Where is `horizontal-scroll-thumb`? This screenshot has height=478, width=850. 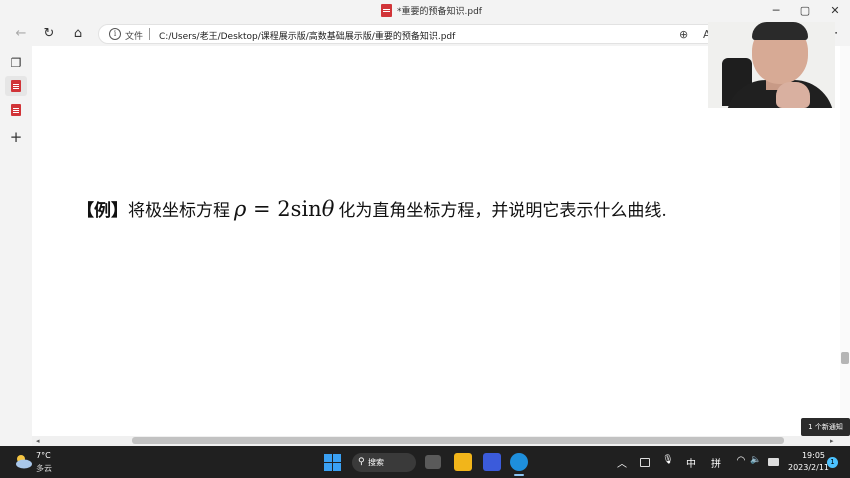
horizontal-scroll-thumb is located at coordinates (458, 440).